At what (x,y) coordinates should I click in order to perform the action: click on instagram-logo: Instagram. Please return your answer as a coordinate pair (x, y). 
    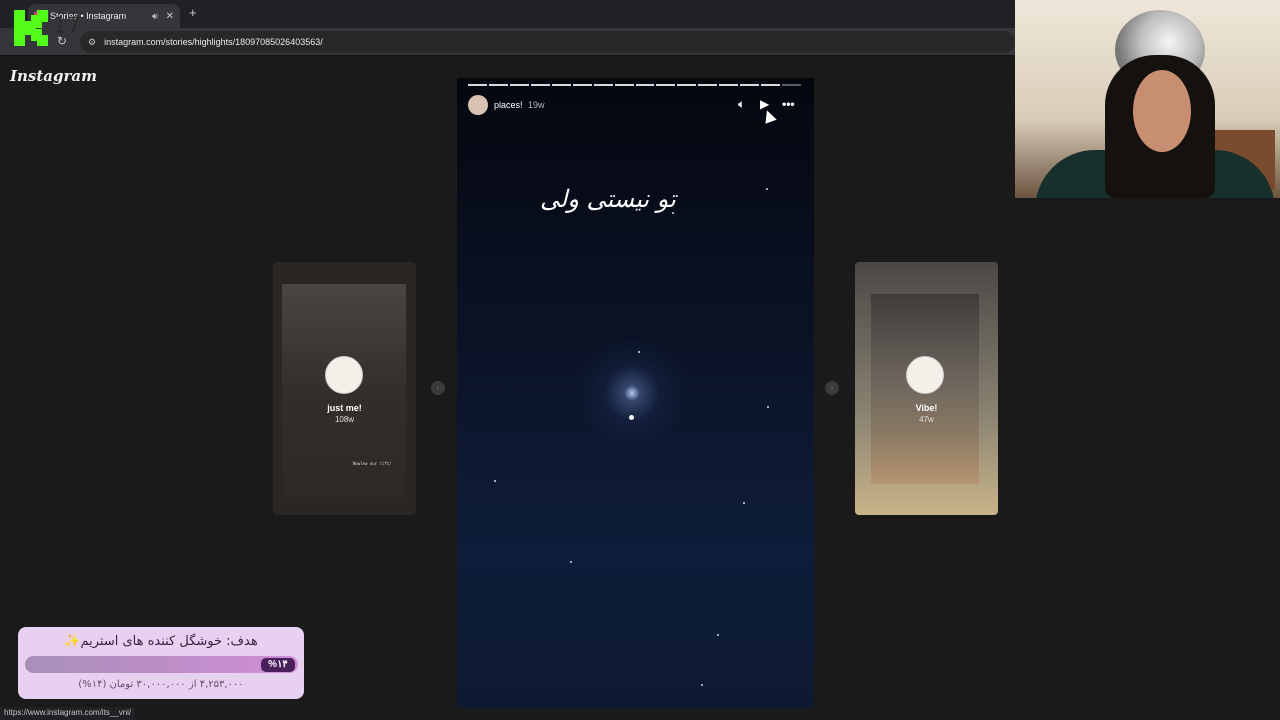
    Looking at the image, I should click on (53, 76).